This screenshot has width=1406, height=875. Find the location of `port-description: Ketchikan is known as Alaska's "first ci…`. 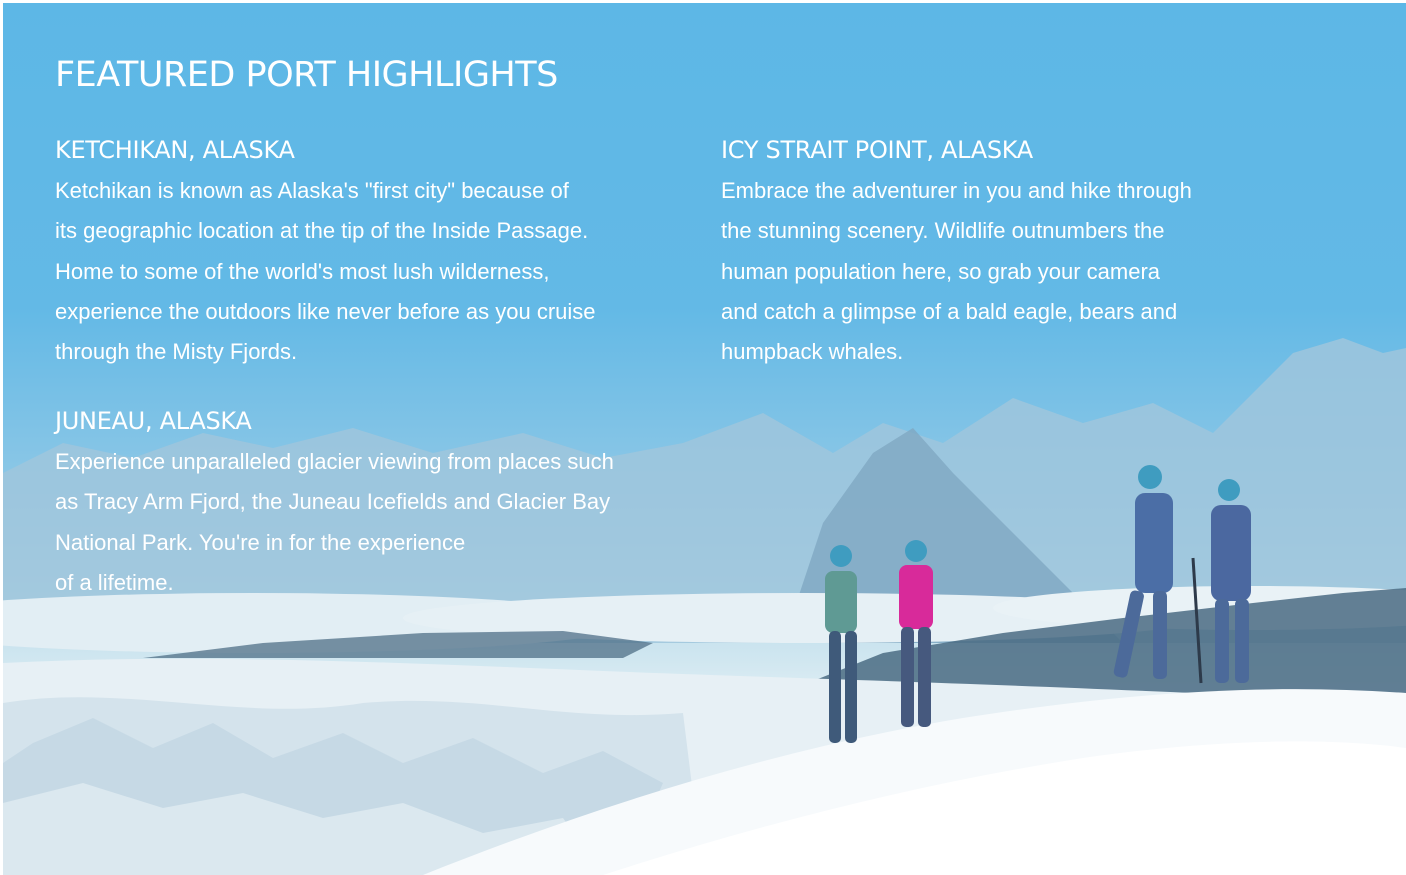

port-description: Ketchikan is known as Alaska's "first ci… is located at coordinates (325, 271).